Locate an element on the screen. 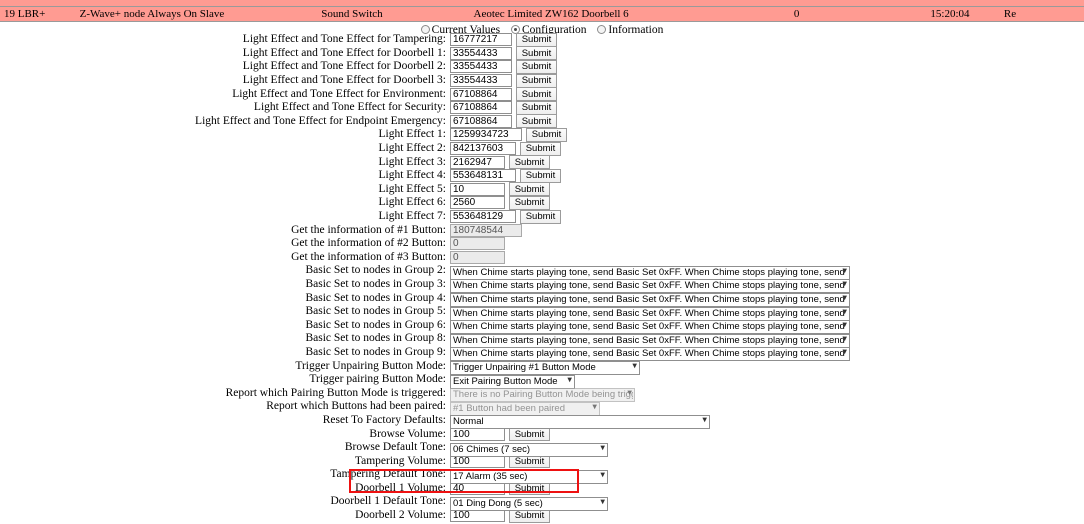 The width and height of the screenshot is (1084, 524). reset-to-factory-defaults-select: Normal is located at coordinates (580, 422).